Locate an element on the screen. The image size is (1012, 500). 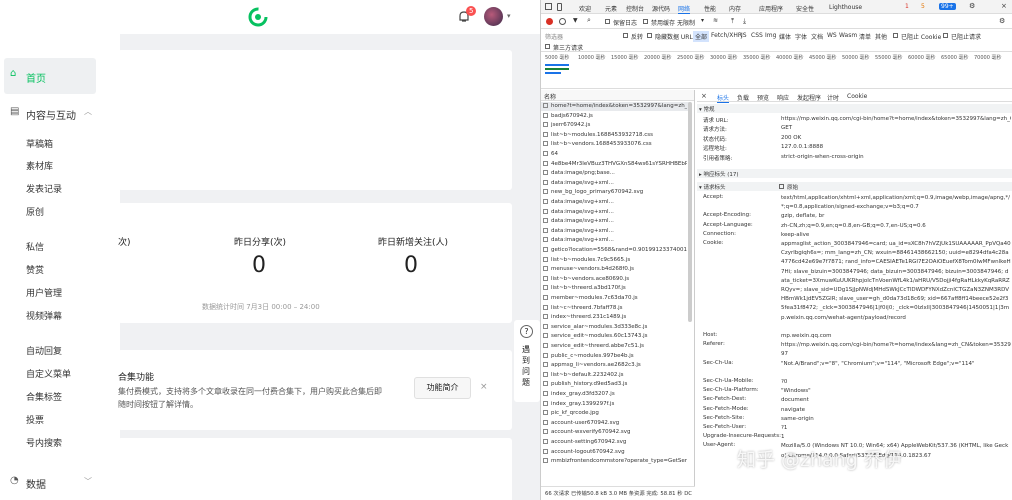
request-row: index_gray.1399297f.js is located at coordinates (615, 403).